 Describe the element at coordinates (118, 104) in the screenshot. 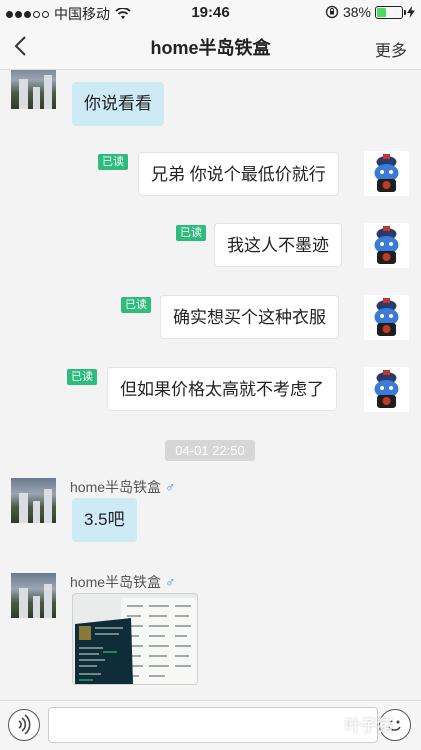

I see `message-bubble-incoming: 你说看看` at that location.